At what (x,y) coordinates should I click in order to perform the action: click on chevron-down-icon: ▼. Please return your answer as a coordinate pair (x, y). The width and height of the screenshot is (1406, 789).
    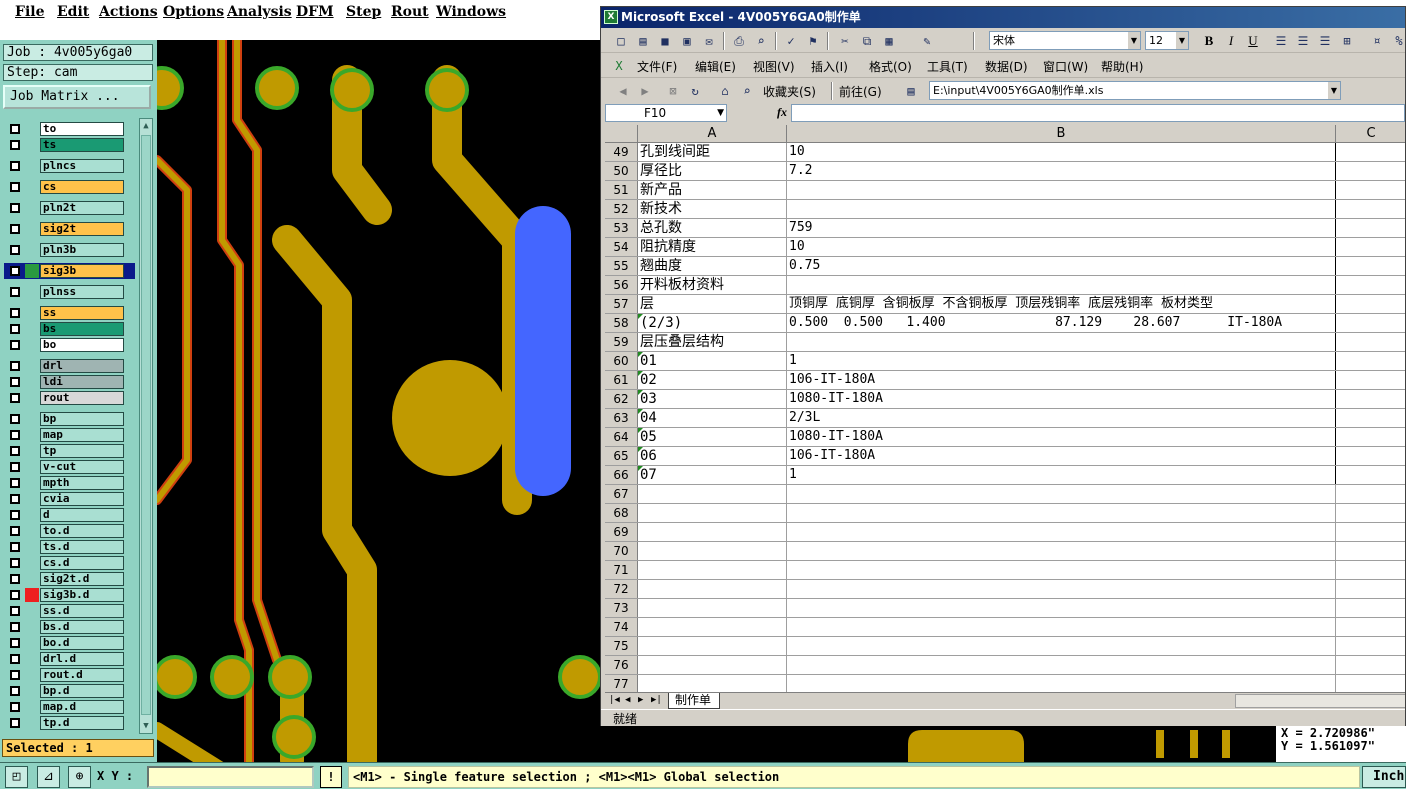
    Looking at the image, I should click on (1134, 40).